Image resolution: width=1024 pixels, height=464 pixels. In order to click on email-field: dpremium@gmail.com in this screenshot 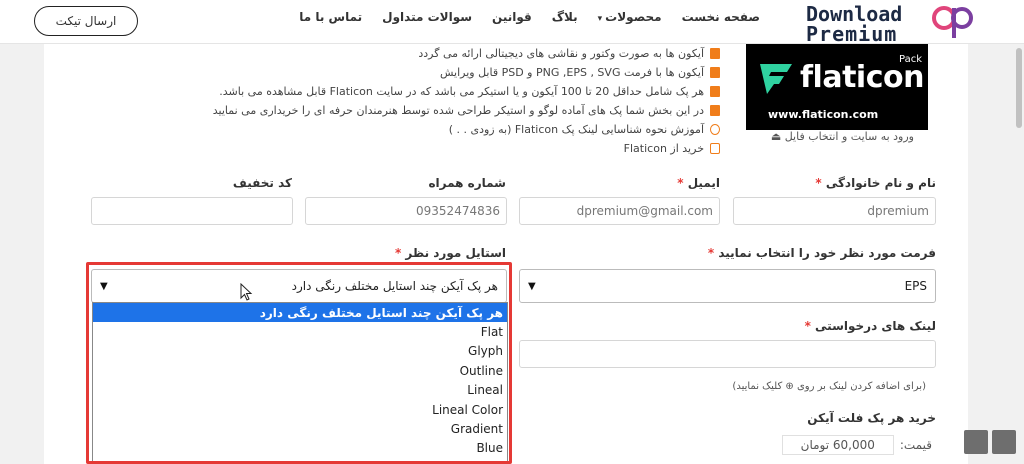, I will do `click(619, 211)`.